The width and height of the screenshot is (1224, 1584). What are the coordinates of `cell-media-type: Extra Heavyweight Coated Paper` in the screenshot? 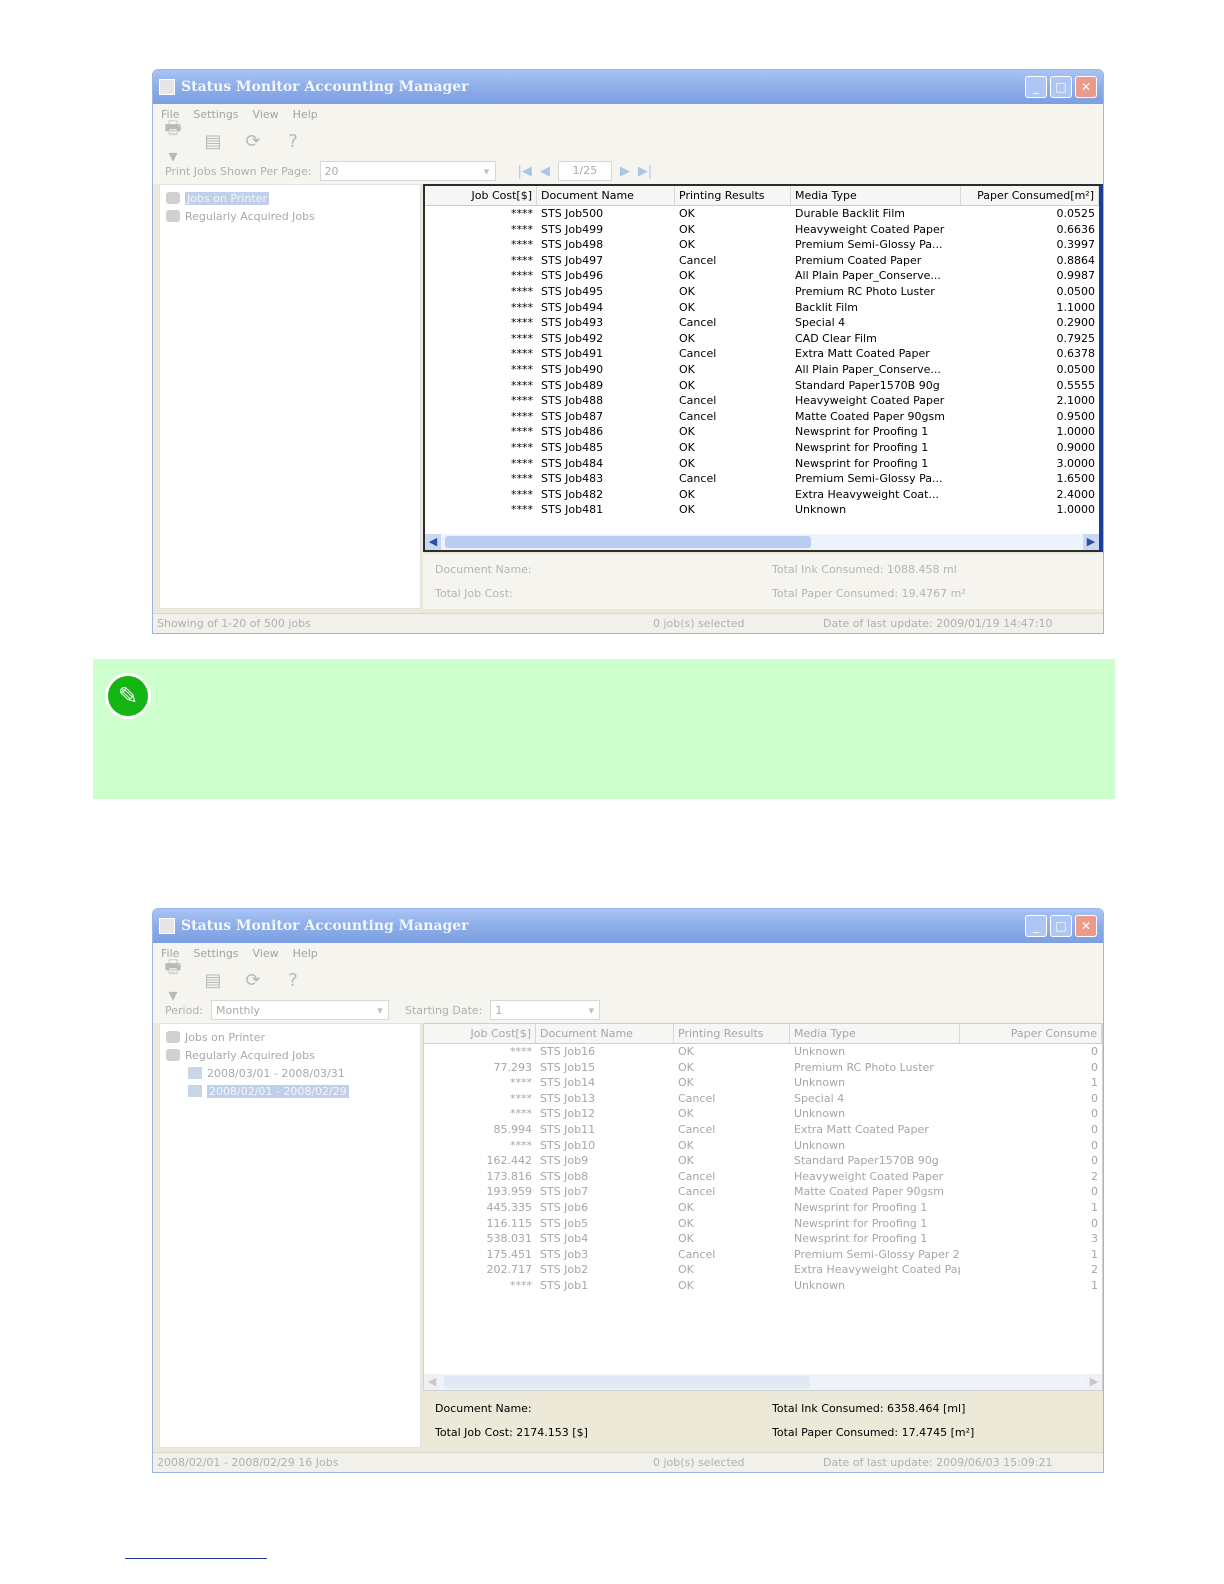 It's located at (877, 1270).